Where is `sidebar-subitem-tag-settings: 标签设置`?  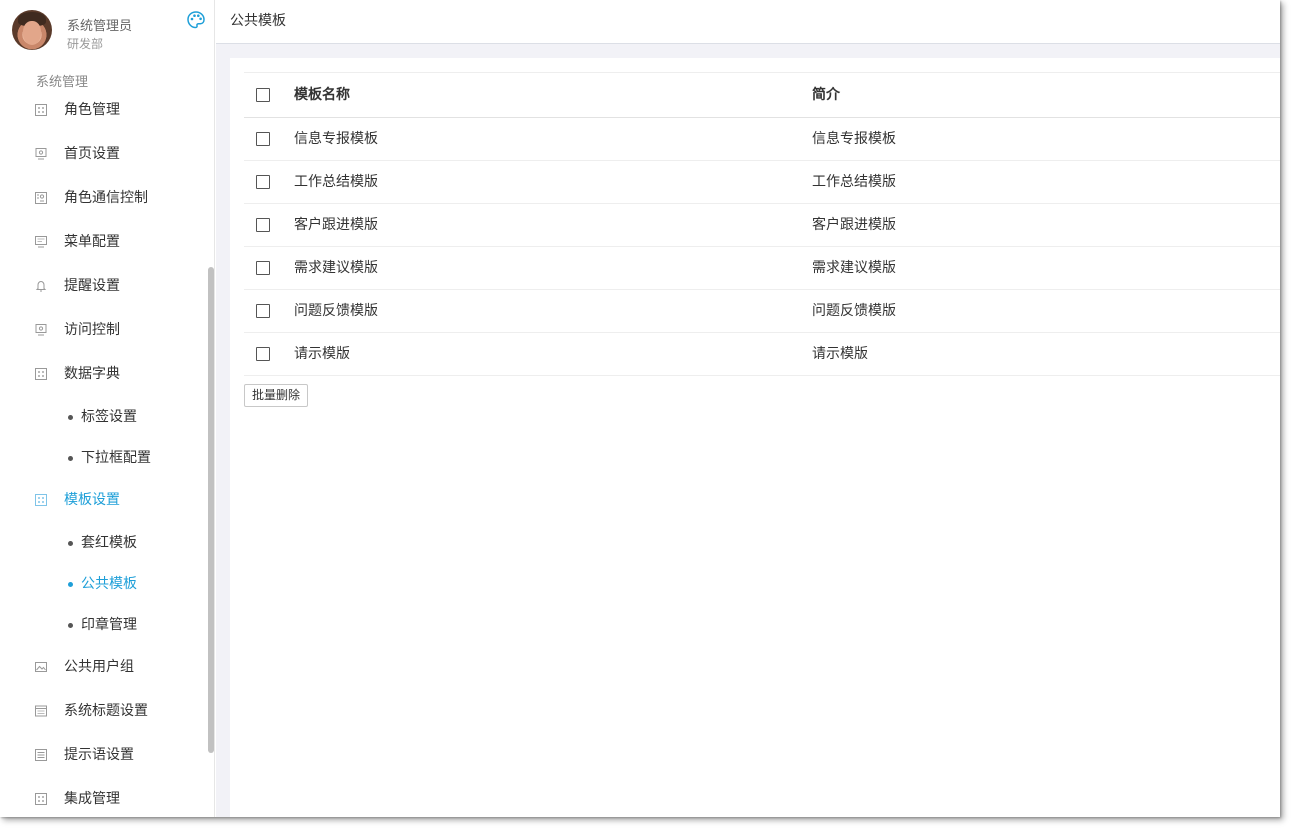
sidebar-subitem-tag-settings: 标签设置 is located at coordinates (102, 417).